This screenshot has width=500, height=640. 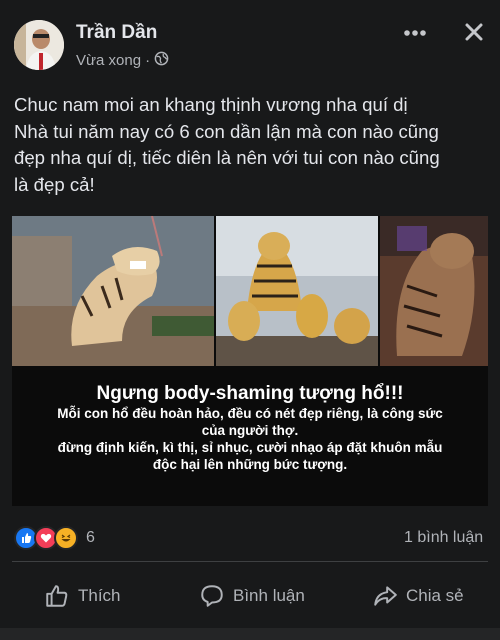 I want to click on post-header: Trần Dần Vừa xong ·, so click(x=250, y=45).